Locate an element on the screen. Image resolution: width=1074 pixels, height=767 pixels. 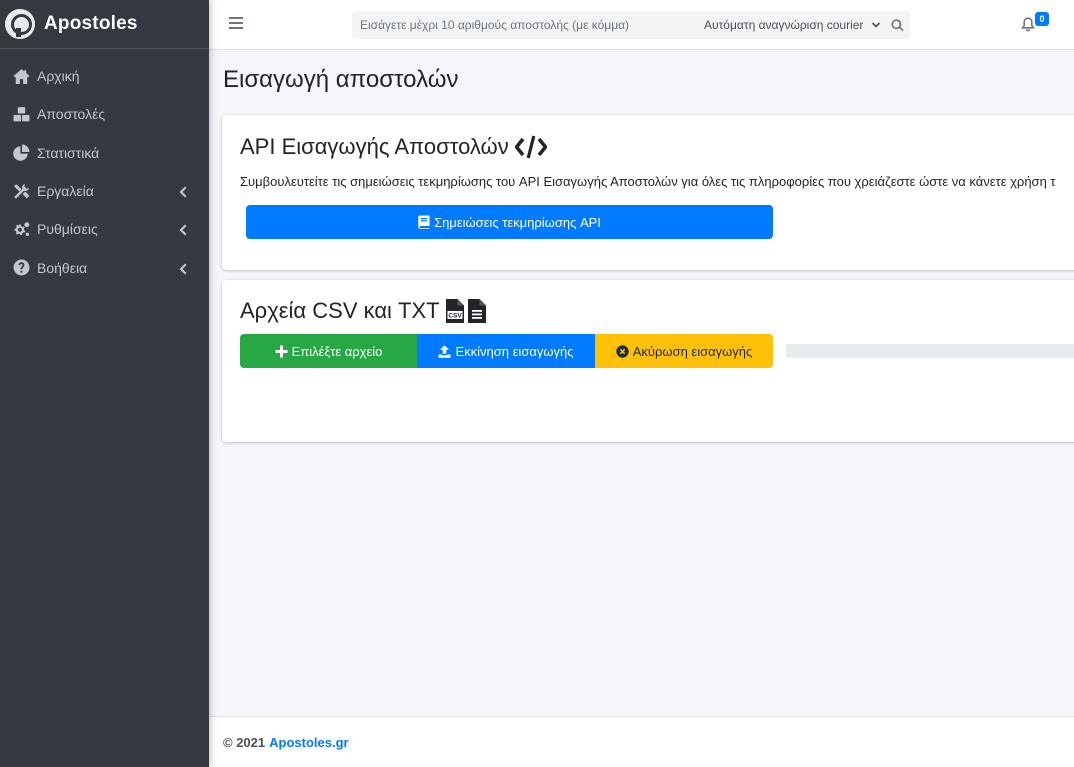
start-import-button: Εκκίνηση εισαγωγής is located at coordinates (506, 351).